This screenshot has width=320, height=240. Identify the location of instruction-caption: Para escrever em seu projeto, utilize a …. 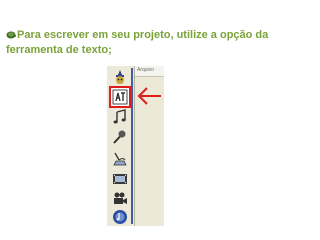
(161, 43).